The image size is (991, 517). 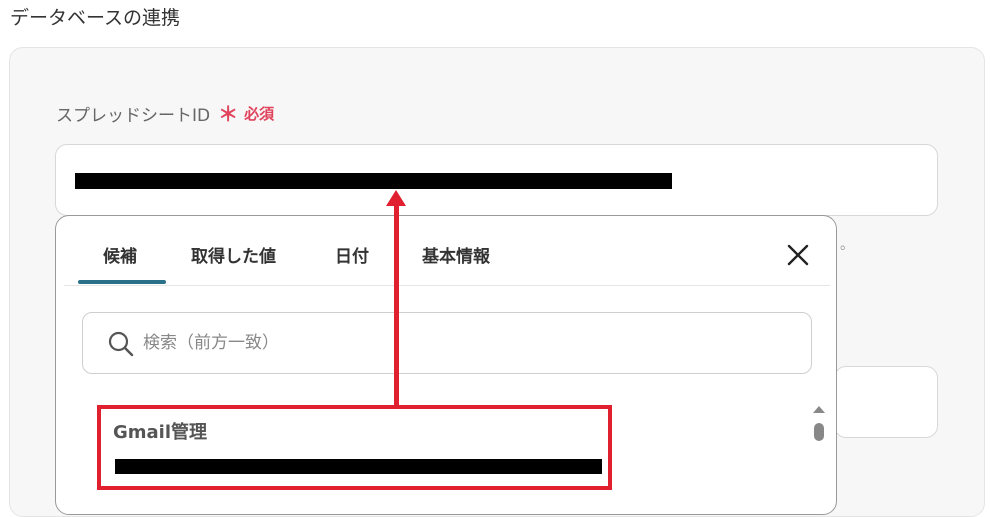 What do you see at coordinates (373, 181) in the screenshot?
I see `redacted-value` at bounding box center [373, 181].